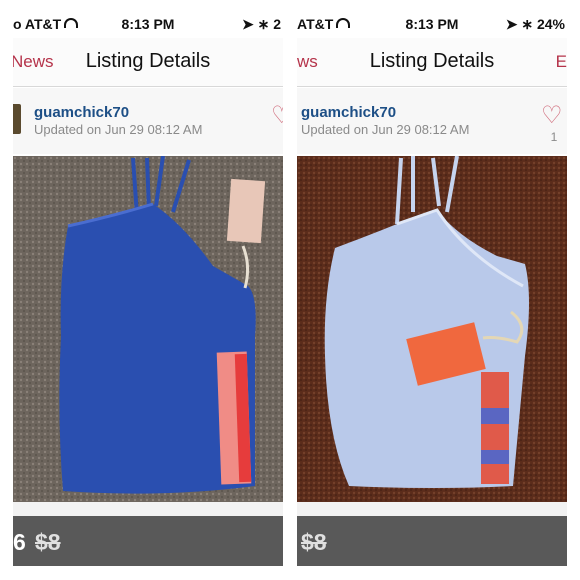 This screenshot has width=580, height=580. Describe the element at coordinates (148, 541) in the screenshot. I see `price-bar: 6 $8` at that location.